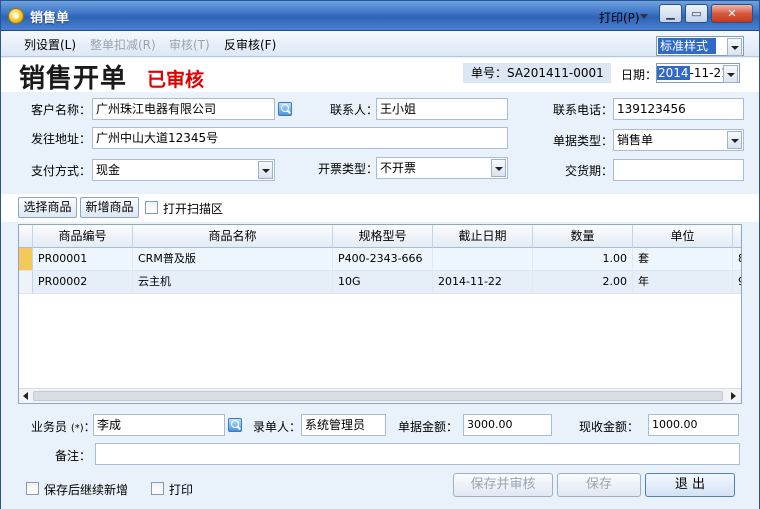 This screenshot has width=760, height=509. Describe the element at coordinates (417, 454) in the screenshot. I see `remark-field` at that location.